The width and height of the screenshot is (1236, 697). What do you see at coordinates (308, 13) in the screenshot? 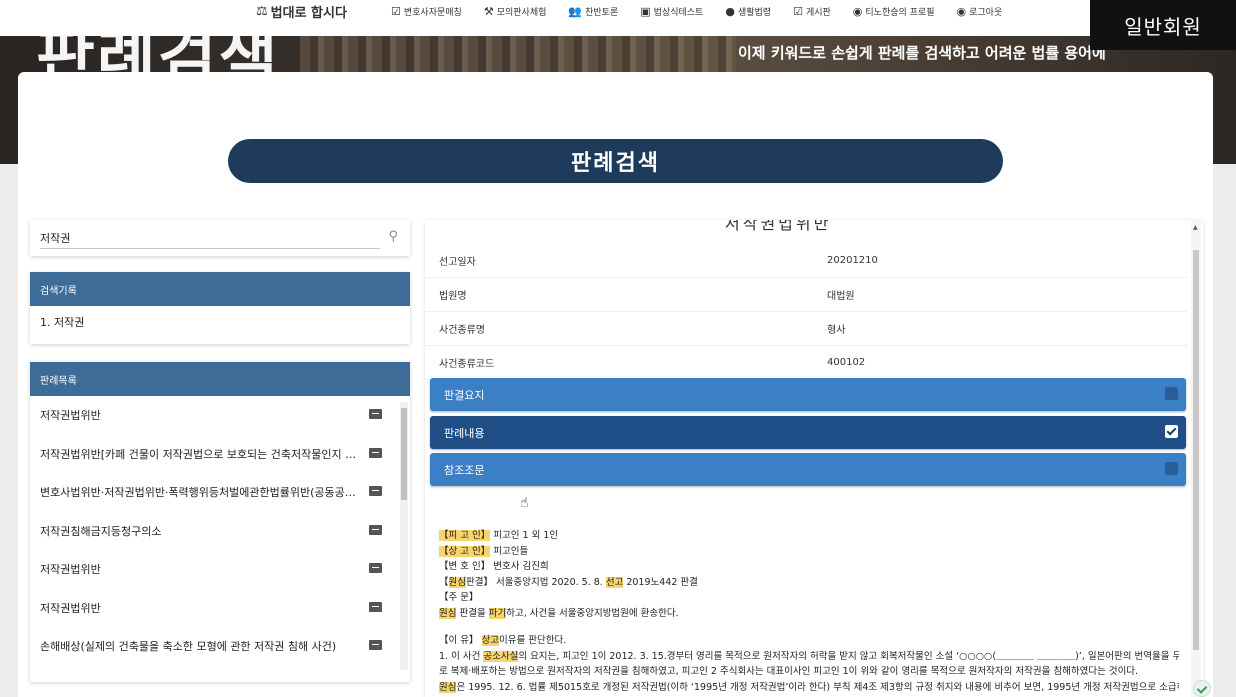
I see `brand-name: 법대로 합시다` at bounding box center [308, 13].